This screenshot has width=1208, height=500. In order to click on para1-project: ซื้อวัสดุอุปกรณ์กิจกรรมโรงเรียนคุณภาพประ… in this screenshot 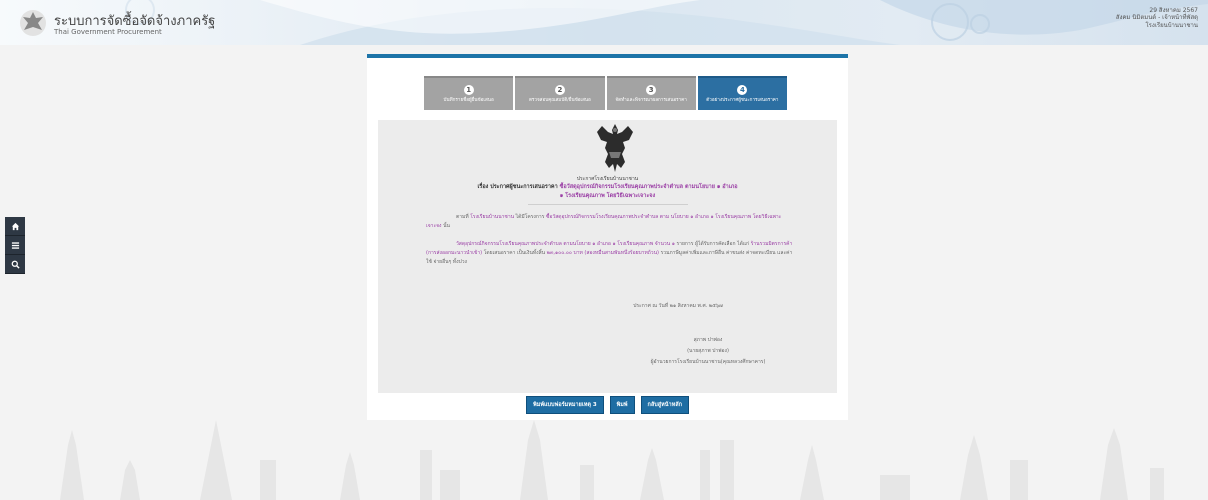, I will do `click(608, 217)`.